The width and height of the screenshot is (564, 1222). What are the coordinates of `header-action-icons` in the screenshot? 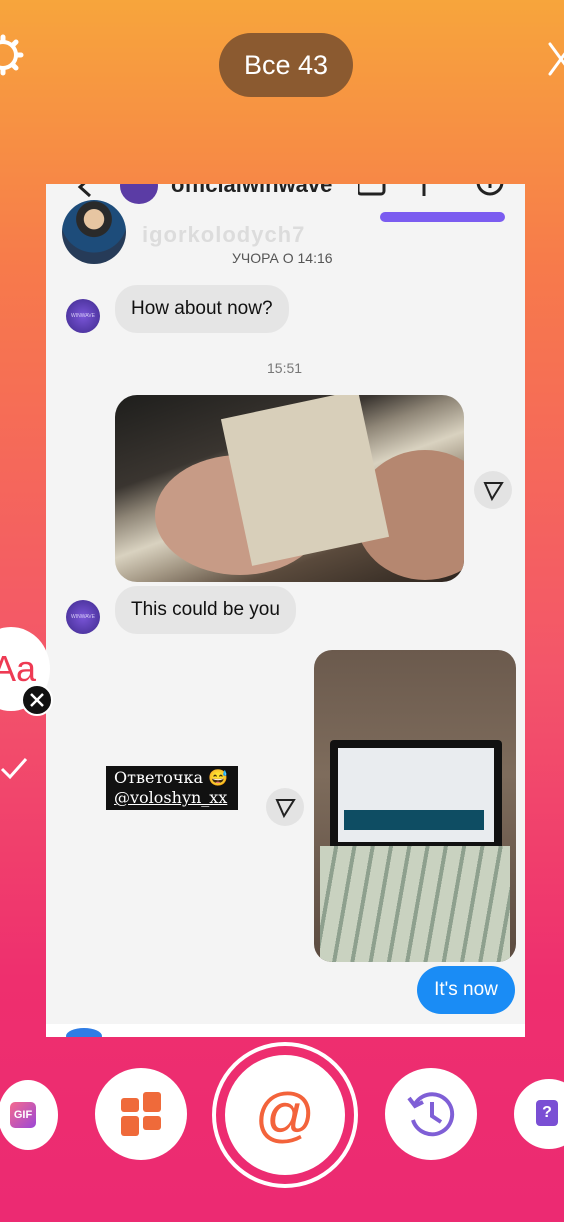 It's located at (431, 190).